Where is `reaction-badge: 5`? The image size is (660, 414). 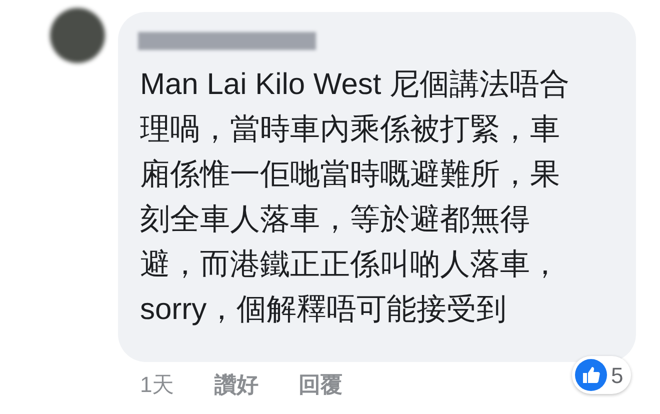
reaction-badge: 5 is located at coordinates (602, 375).